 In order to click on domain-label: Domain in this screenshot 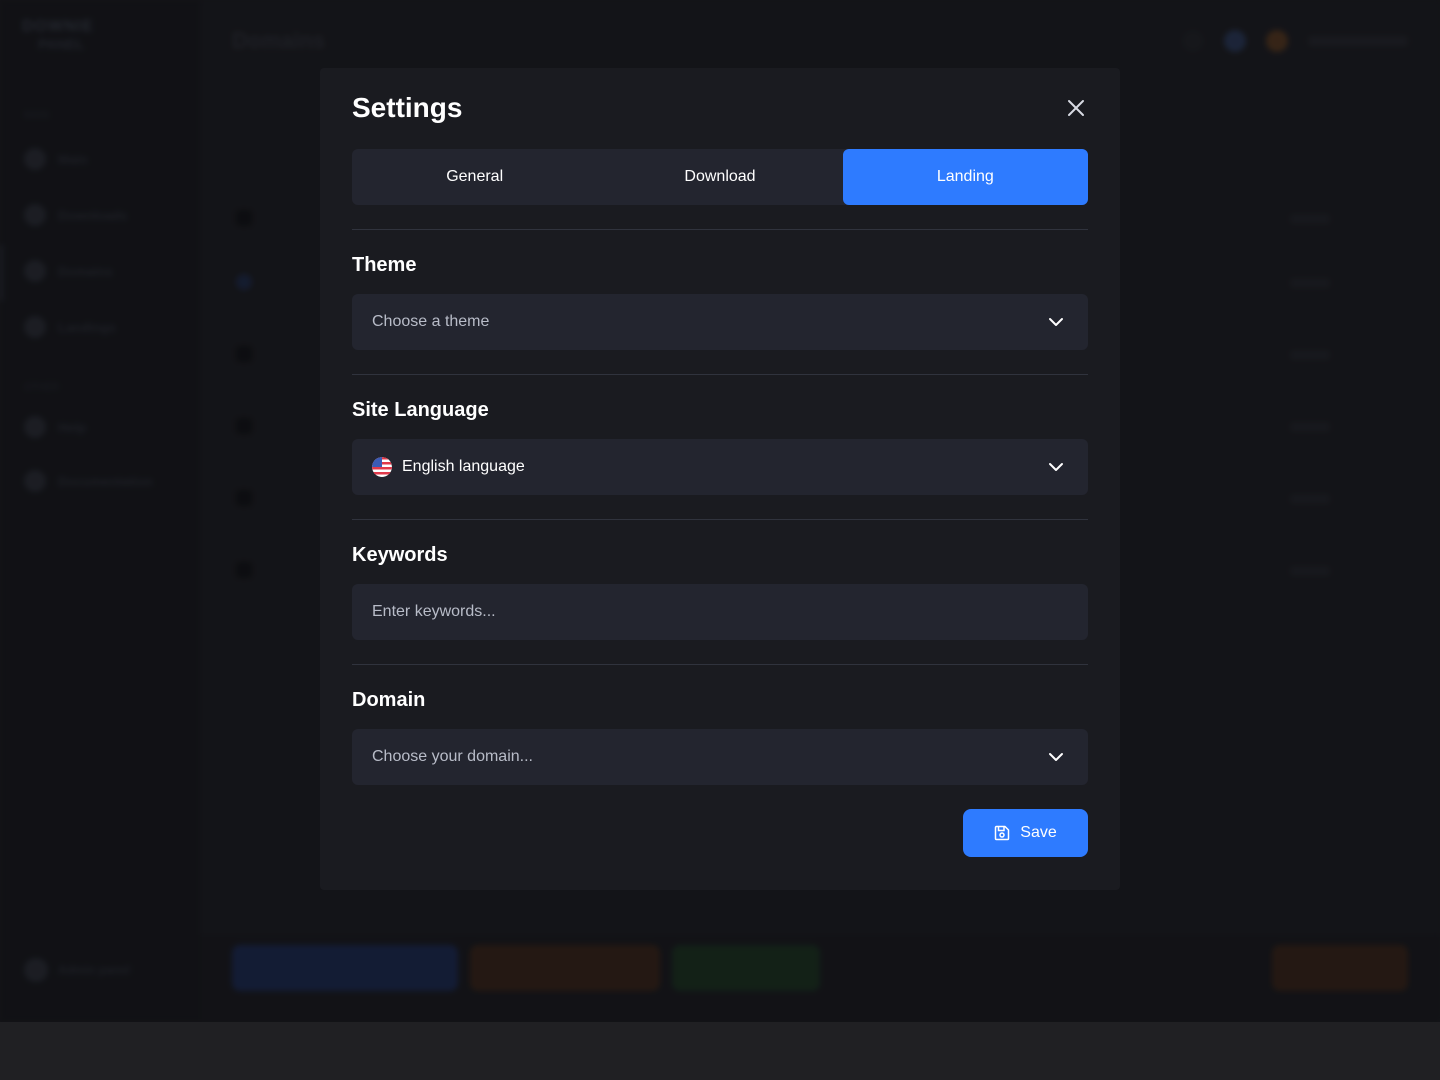, I will do `click(389, 700)`.